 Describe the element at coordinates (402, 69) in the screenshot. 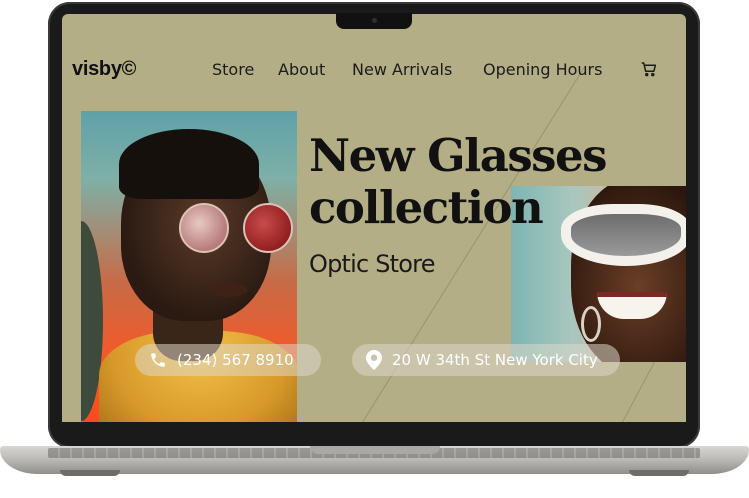

I see `nav-new-arrivals: New Arrivals` at that location.